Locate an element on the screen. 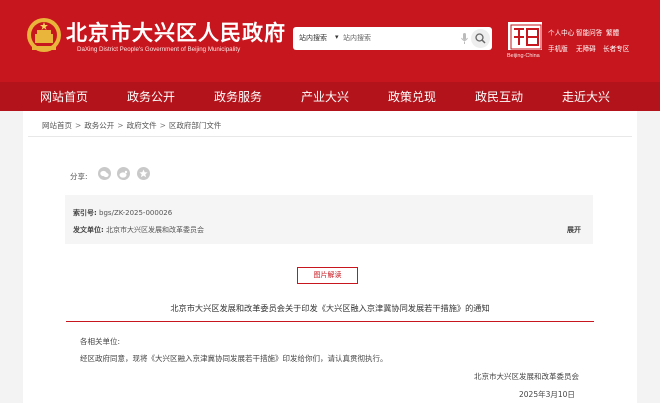 This screenshot has height=403, width=660. document-salutation: 各相关单位: is located at coordinates (100, 341).